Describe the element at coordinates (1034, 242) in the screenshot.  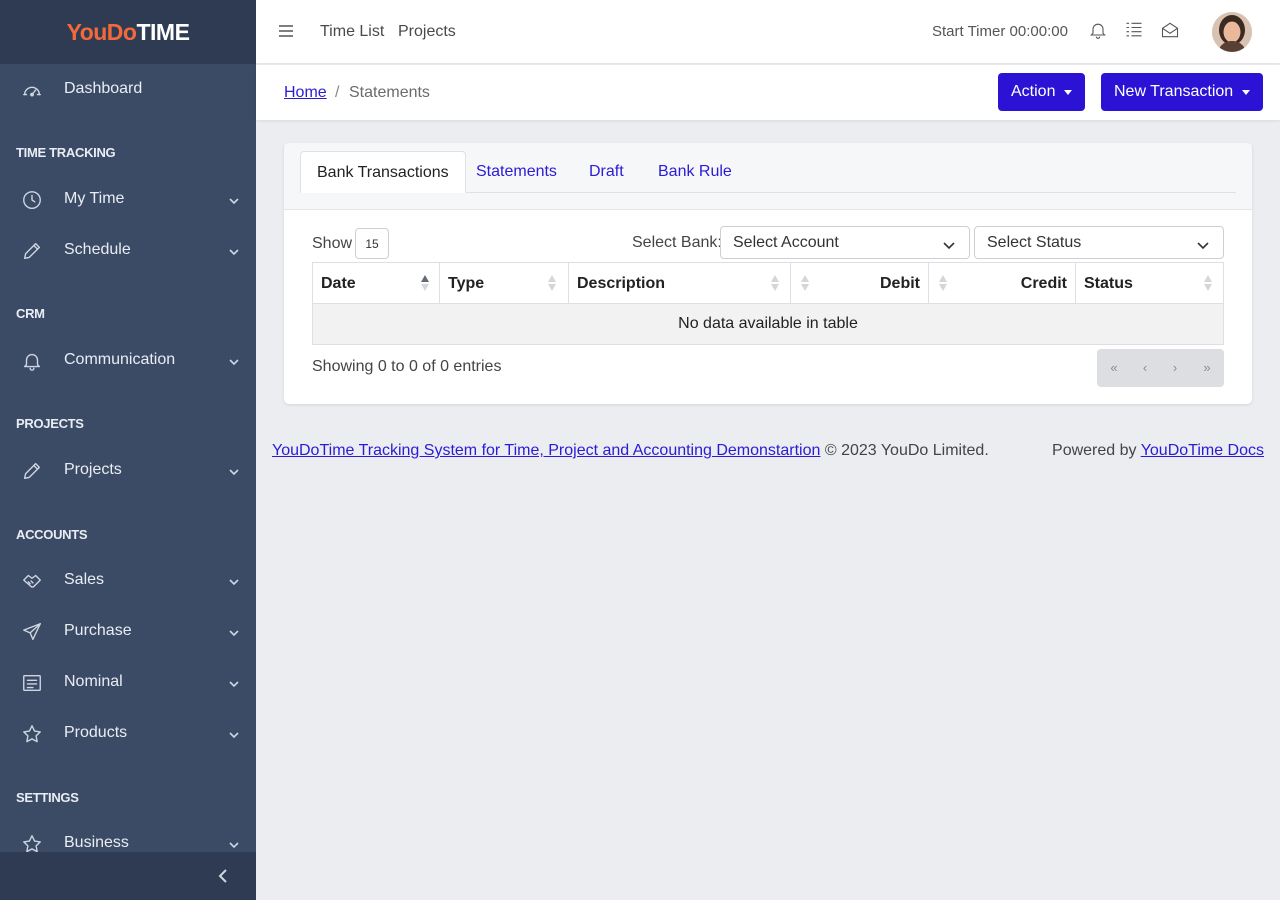
I see `select-status-value: Select Status` at that location.